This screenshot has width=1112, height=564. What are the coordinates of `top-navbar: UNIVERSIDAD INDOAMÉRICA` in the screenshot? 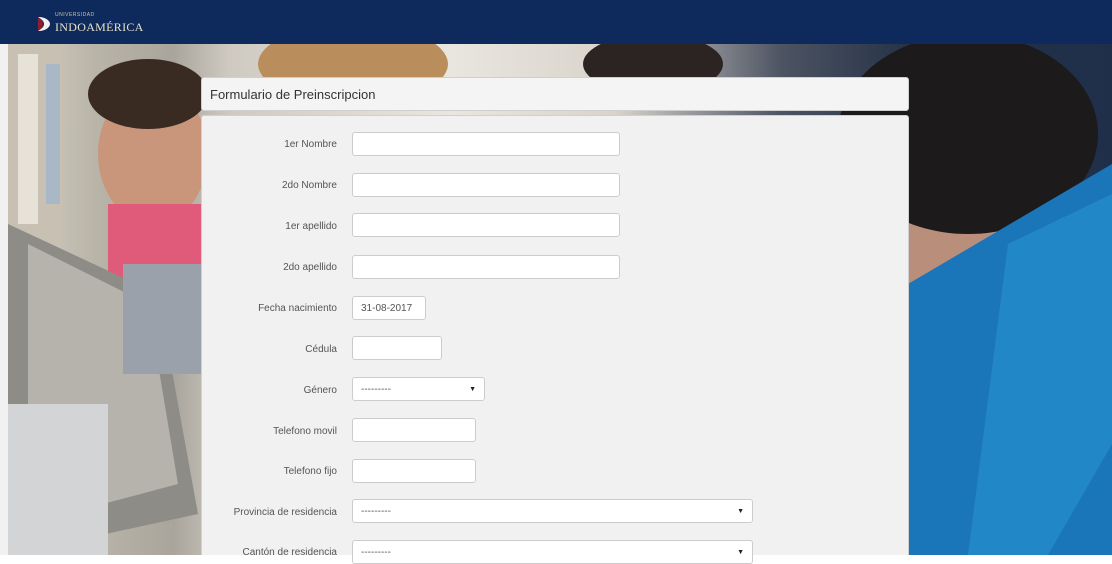 It's located at (556, 22).